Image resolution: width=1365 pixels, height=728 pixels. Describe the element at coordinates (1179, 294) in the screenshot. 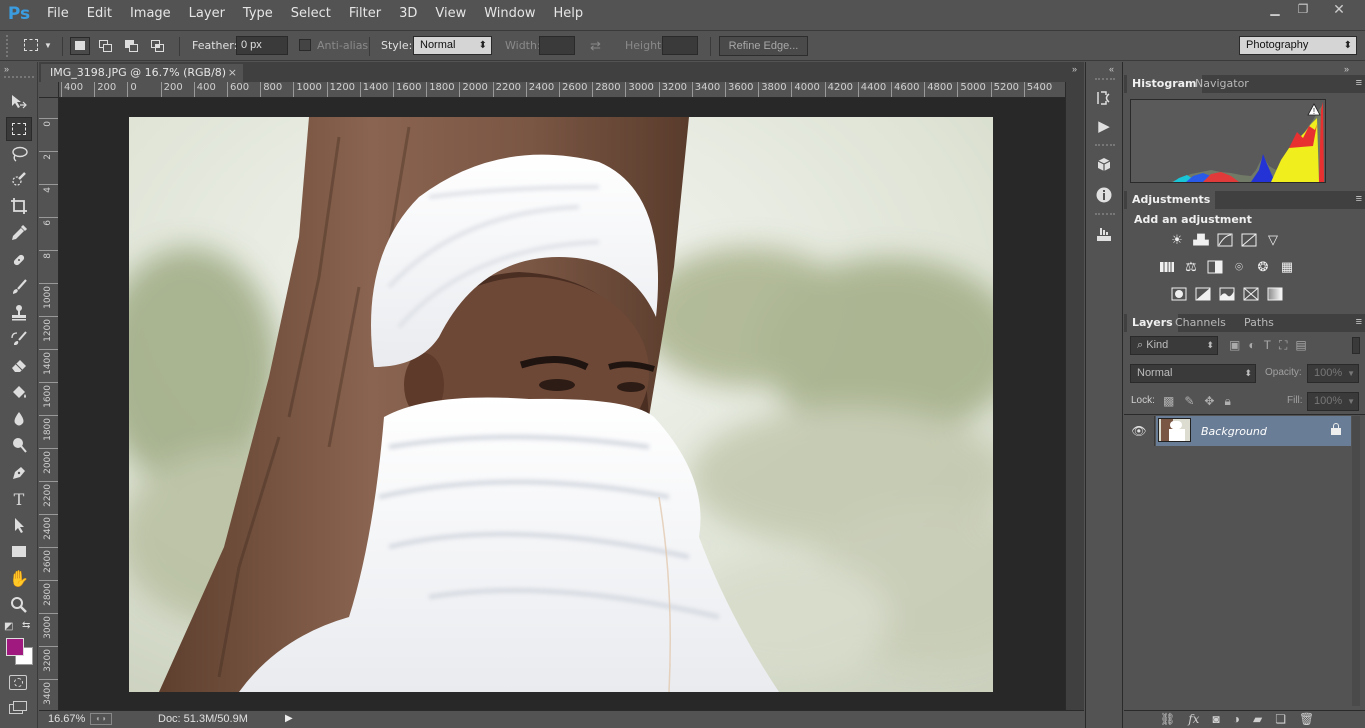

I see `invert-icon` at that location.